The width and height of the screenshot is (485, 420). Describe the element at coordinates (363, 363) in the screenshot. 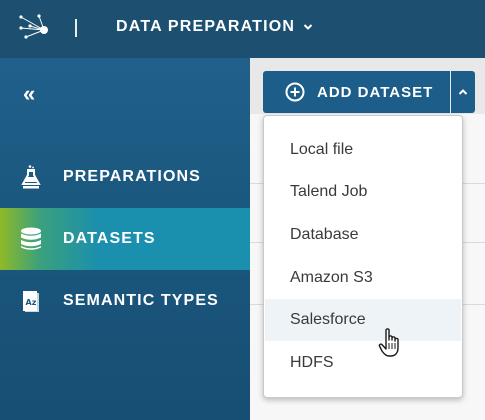

I see `menu-item-hdfs: HDFS` at that location.